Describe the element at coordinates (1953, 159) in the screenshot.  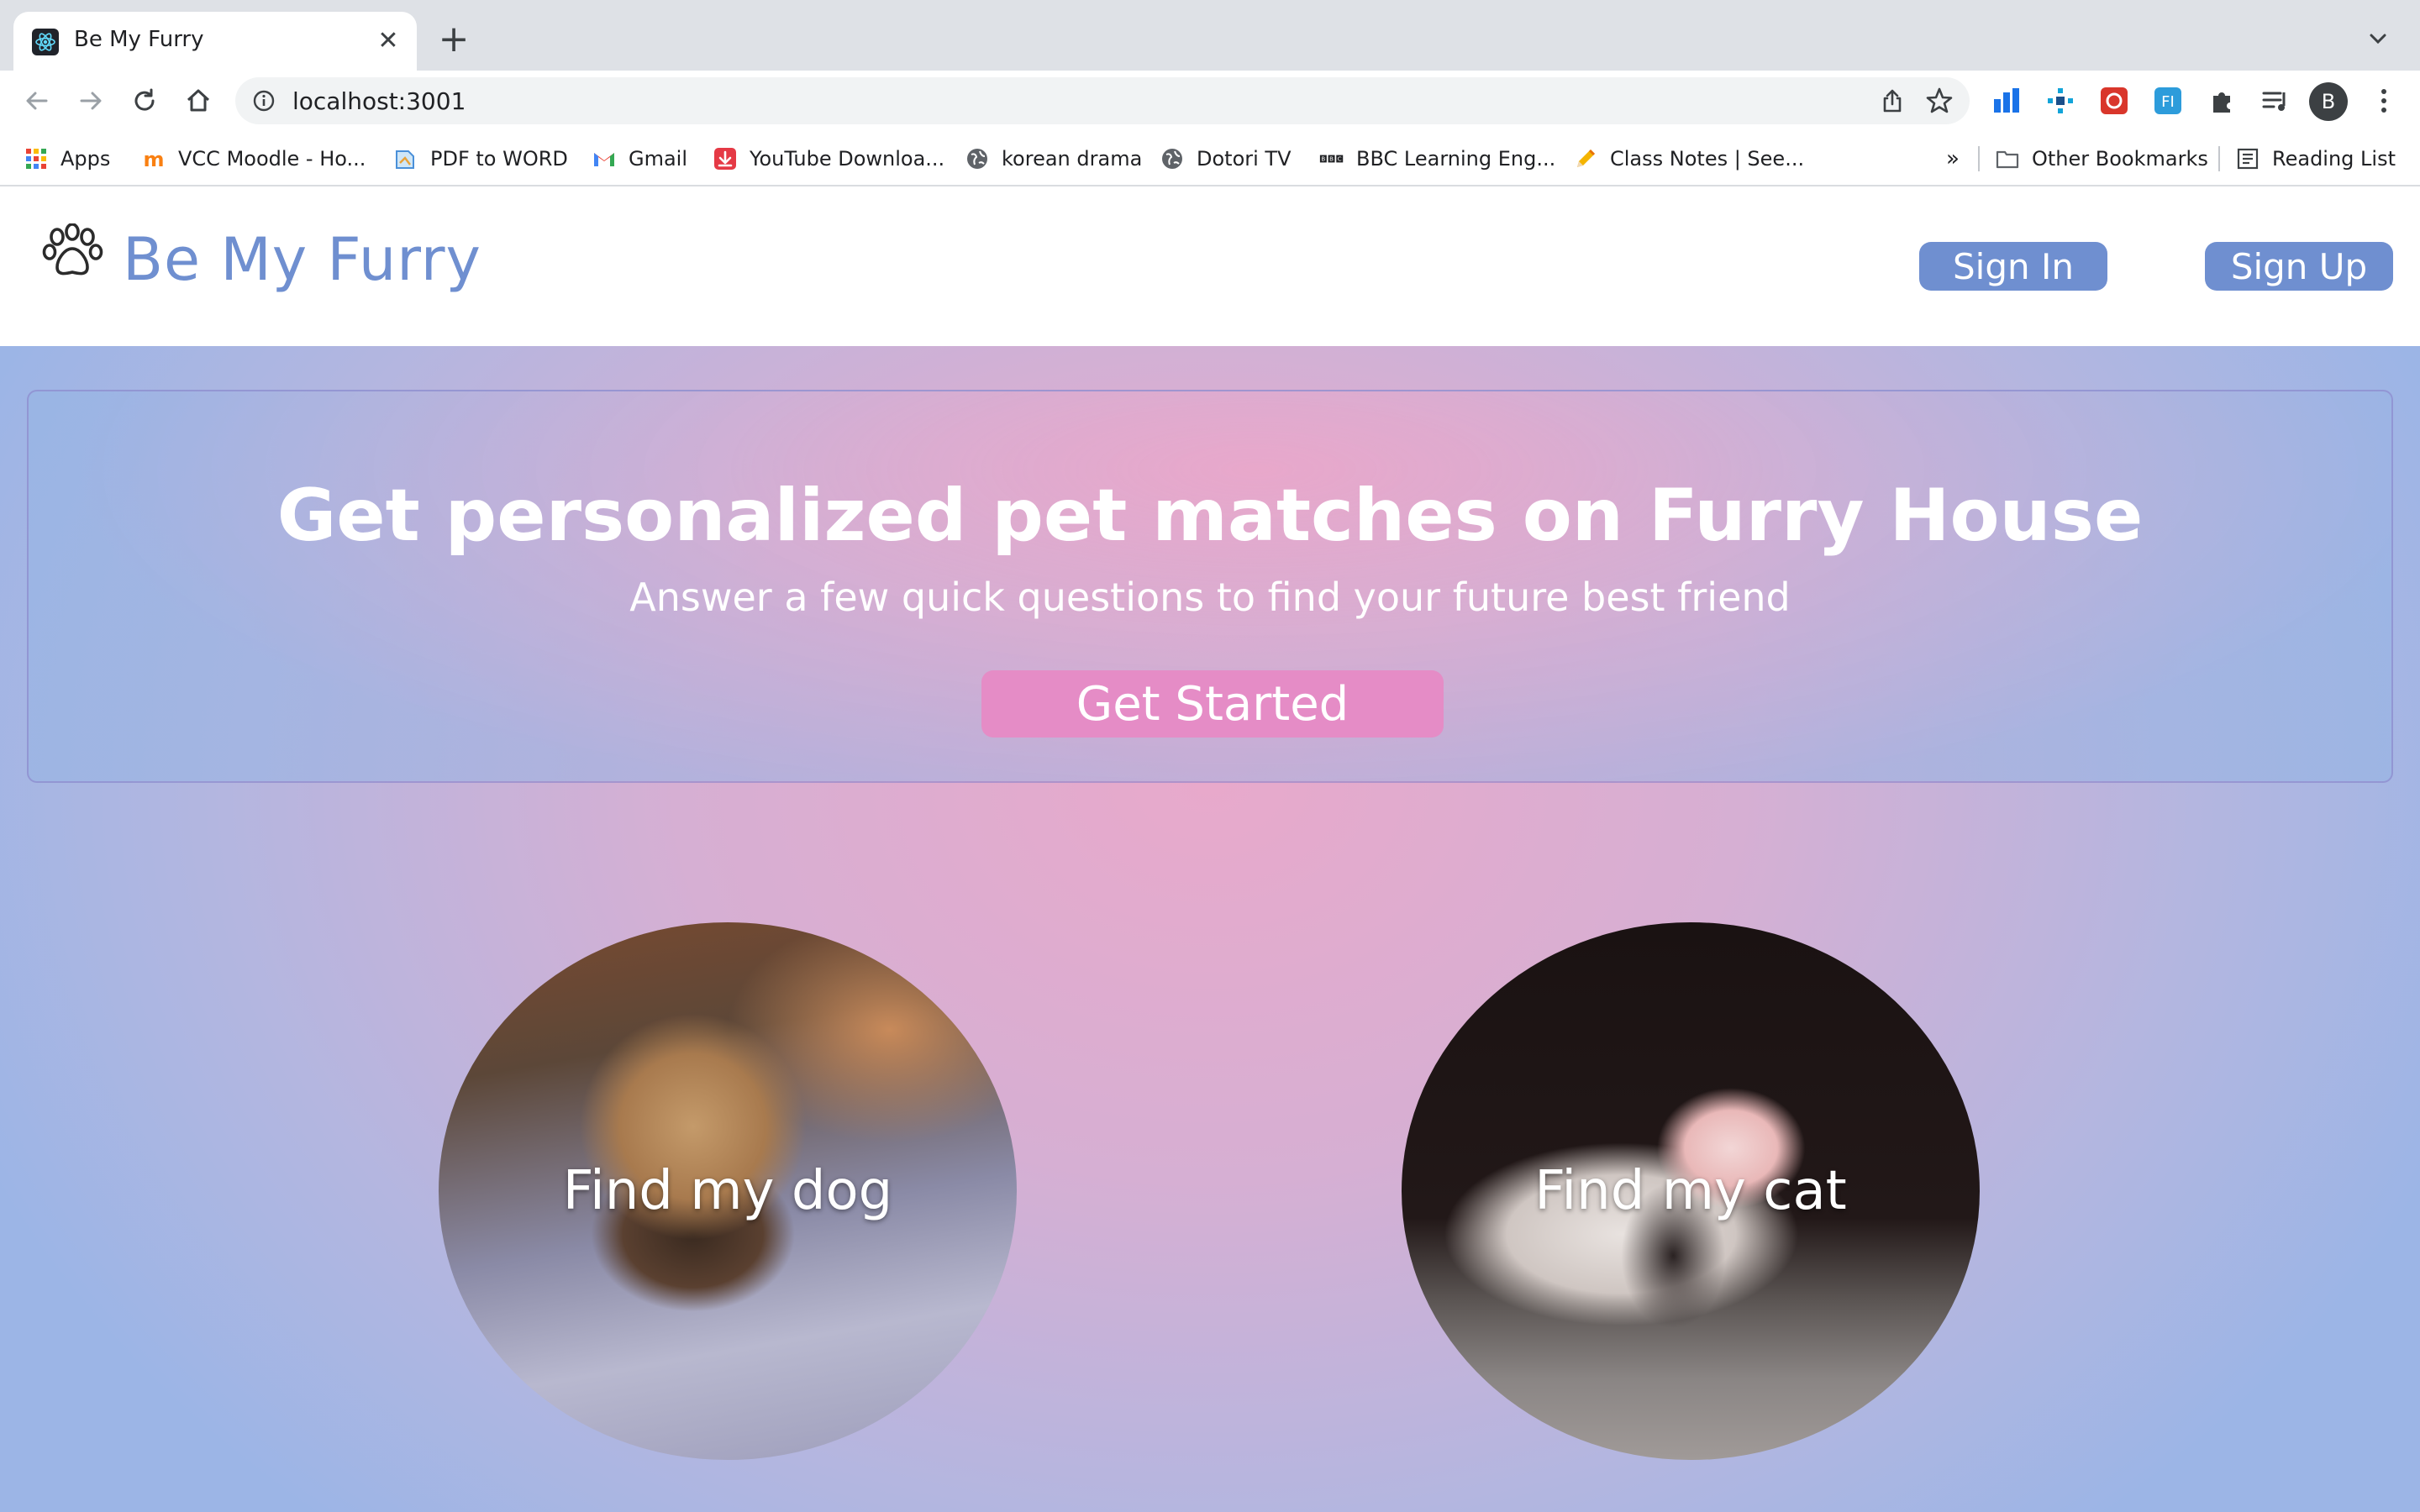
I see `bookmarks-overflow-chevron: »` at that location.